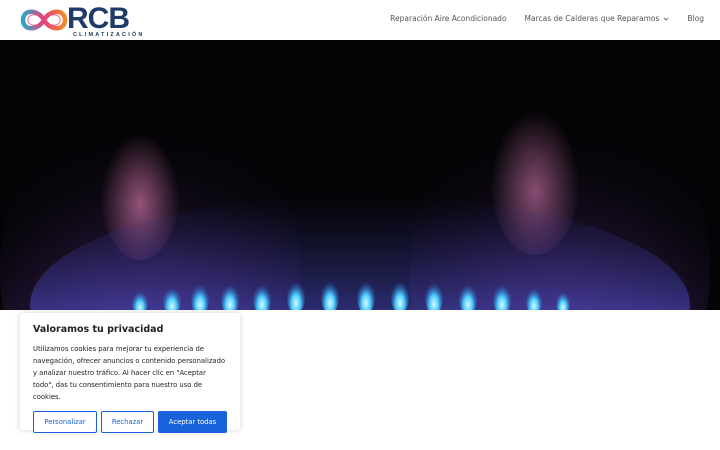 The image size is (720, 450). Describe the element at coordinates (192, 422) in the screenshot. I see `accept-all-button: Aceptar todas` at that location.